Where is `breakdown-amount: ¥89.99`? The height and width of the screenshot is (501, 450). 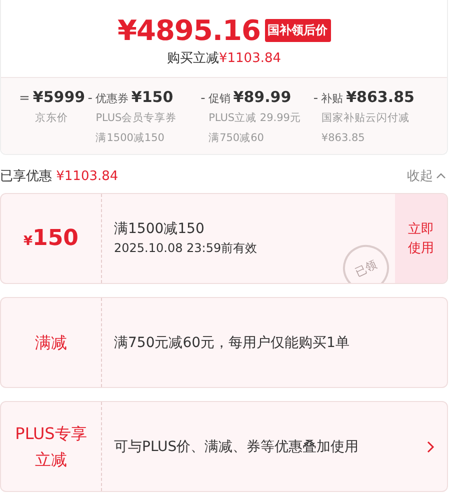
breakdown-amount: ¥89.99 is located at coordinates (262, 97).